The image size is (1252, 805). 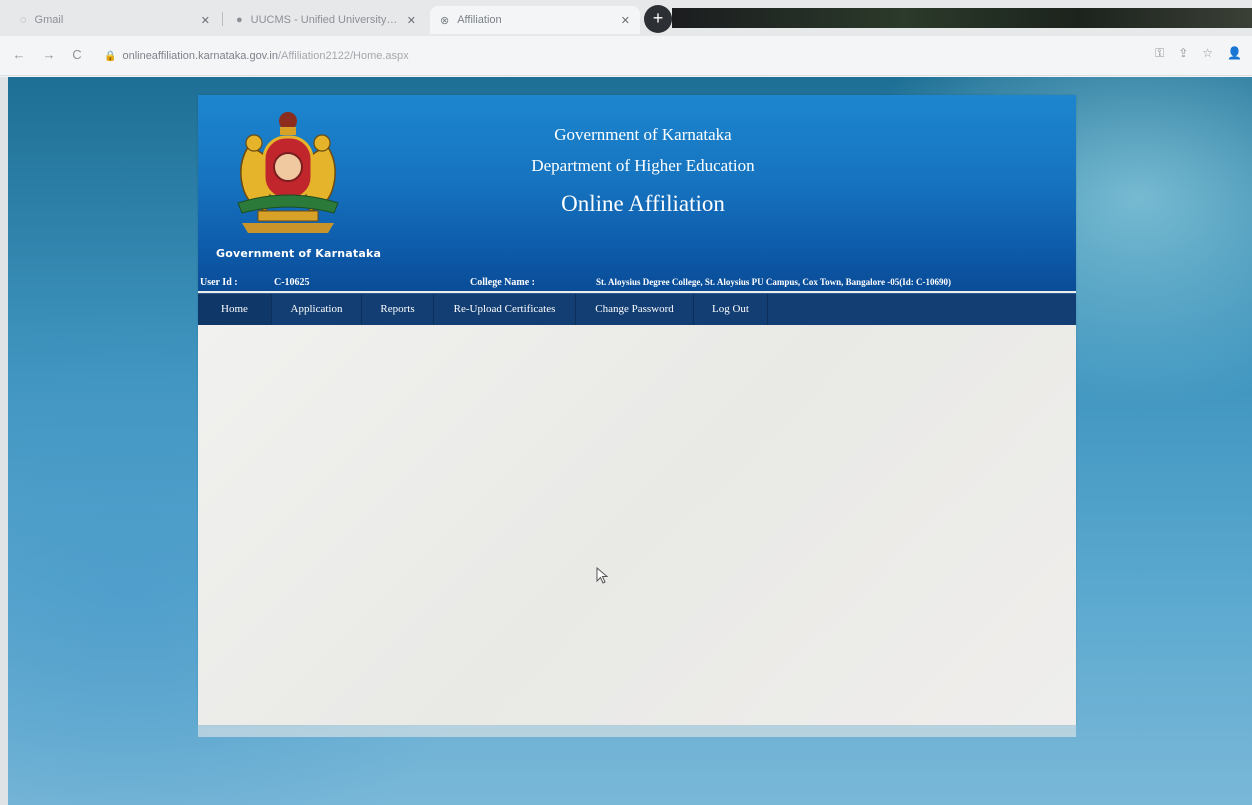 What do you see at coordinates (222, 19) in the screenshot?
I see `tab-separator` at bounding box center [222, 19].